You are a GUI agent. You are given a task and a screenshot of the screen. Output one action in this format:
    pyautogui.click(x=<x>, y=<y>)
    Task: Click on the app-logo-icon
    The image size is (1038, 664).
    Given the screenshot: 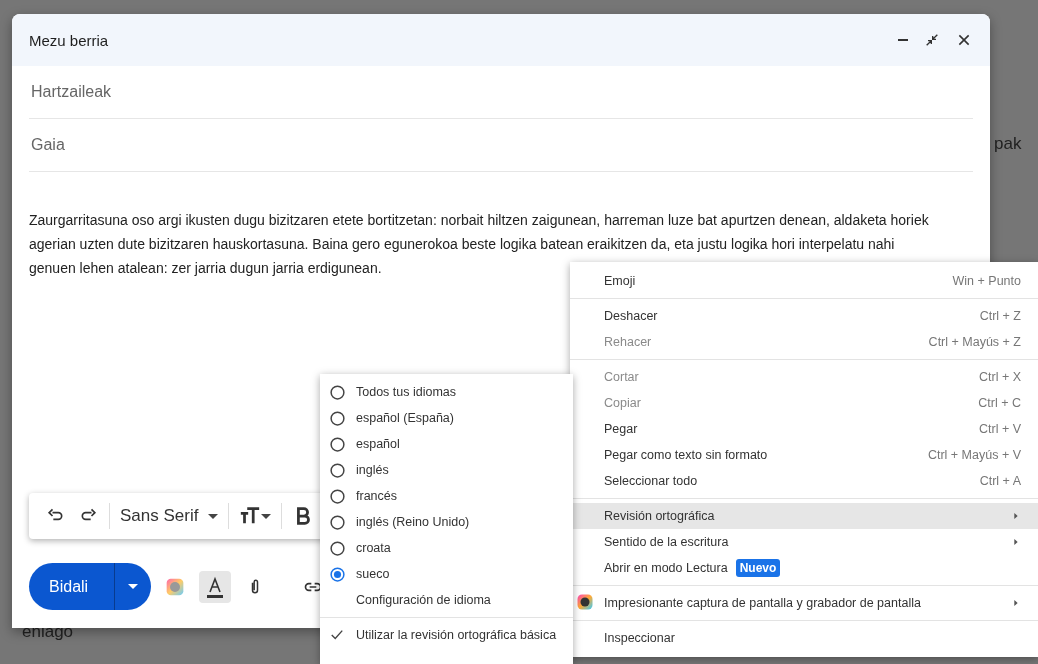 What is the action you would take?
    pyautogui.click(x=585, y=601)
    